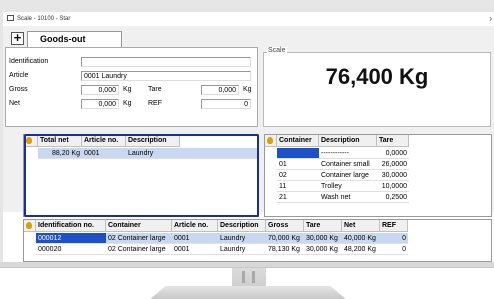  I want to click on tare-unit: Kg, so click(247, 89).